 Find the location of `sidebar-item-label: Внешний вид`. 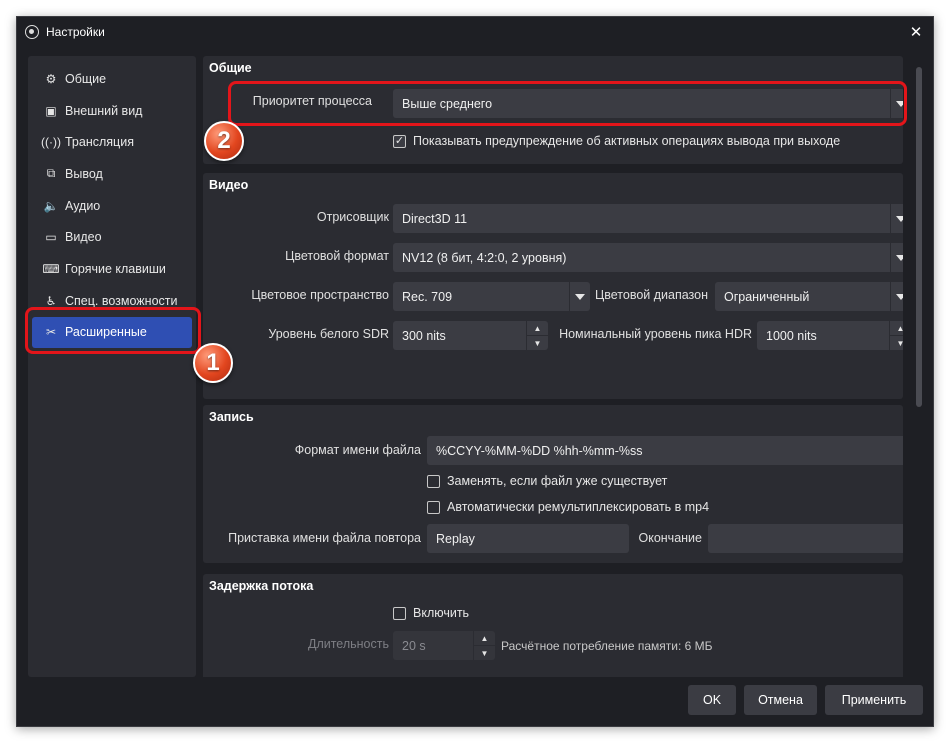

sidebar-item-label: Внешний вид is located at coordinates (104, 110).